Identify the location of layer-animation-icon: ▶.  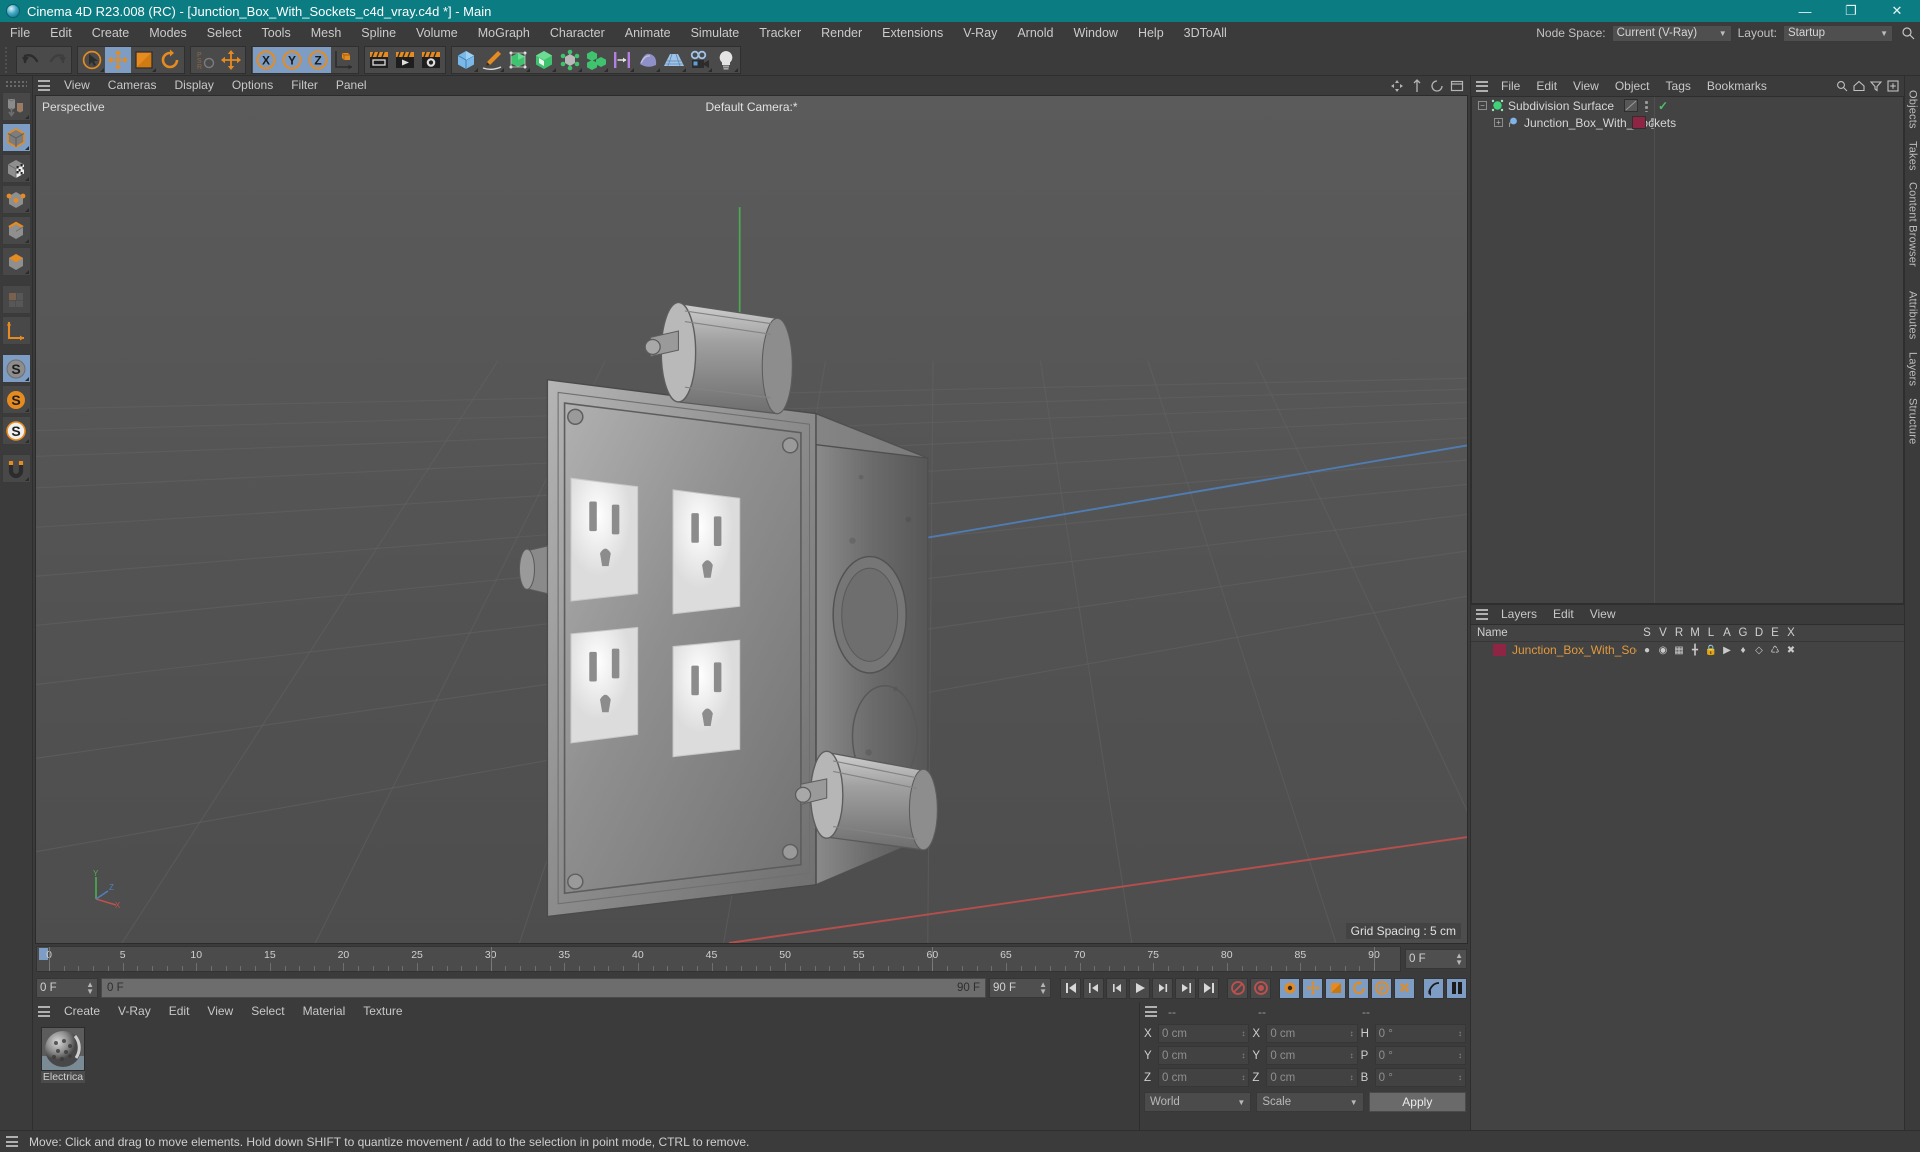
(1727, 650).